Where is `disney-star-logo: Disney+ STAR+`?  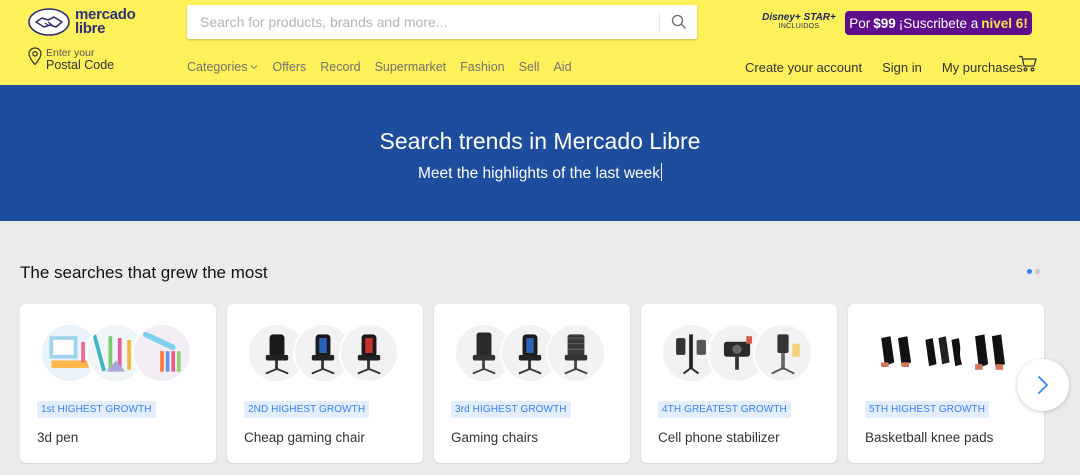 disney-star-logo: Disney+ STAR+ is located at coordinates (799, 17).